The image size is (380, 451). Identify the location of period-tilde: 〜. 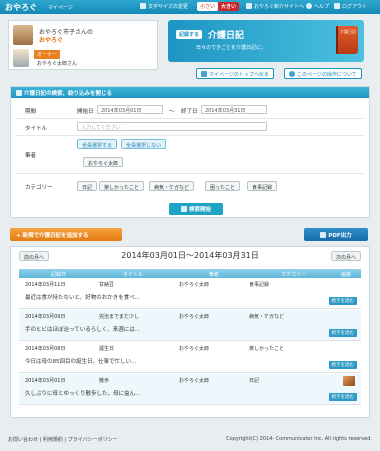
(172, 112).